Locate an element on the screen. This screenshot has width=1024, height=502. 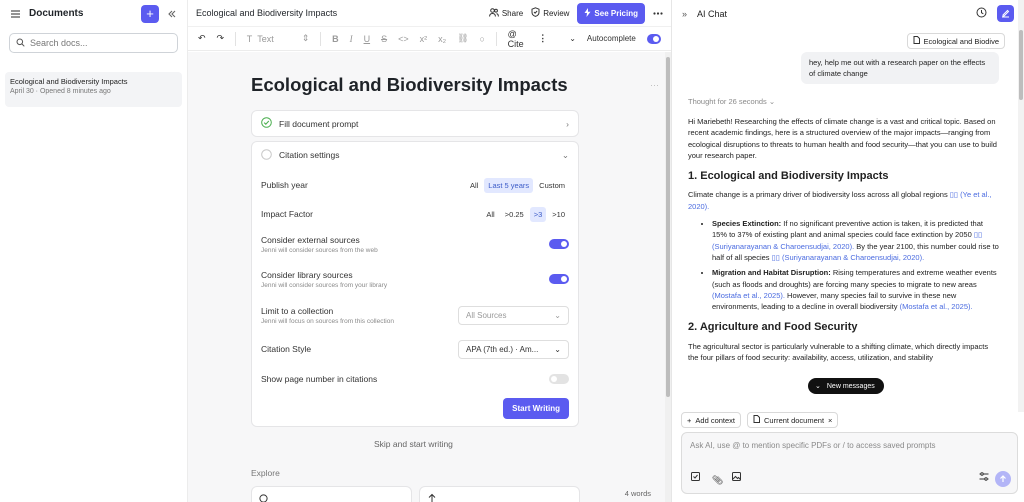
screenshot-icon is located at coordinates (695, 477).